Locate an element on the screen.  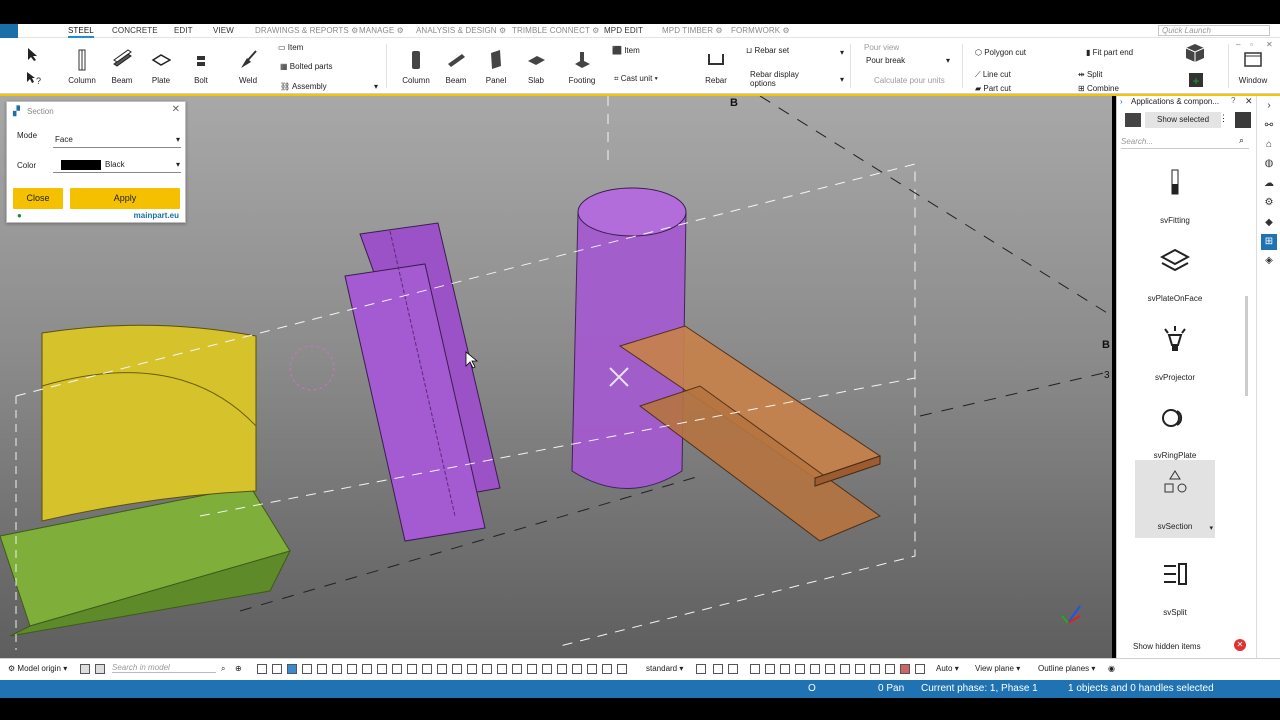
assembly-button: ⛓ Assembly is located at coordinates (303, 86).